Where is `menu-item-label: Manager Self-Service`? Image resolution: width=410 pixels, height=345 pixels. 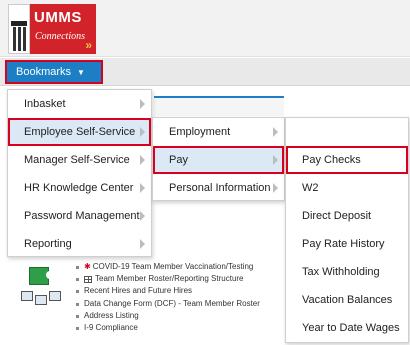
menu-item-label: Manager Self-Service is located at coordinates (77, 160).